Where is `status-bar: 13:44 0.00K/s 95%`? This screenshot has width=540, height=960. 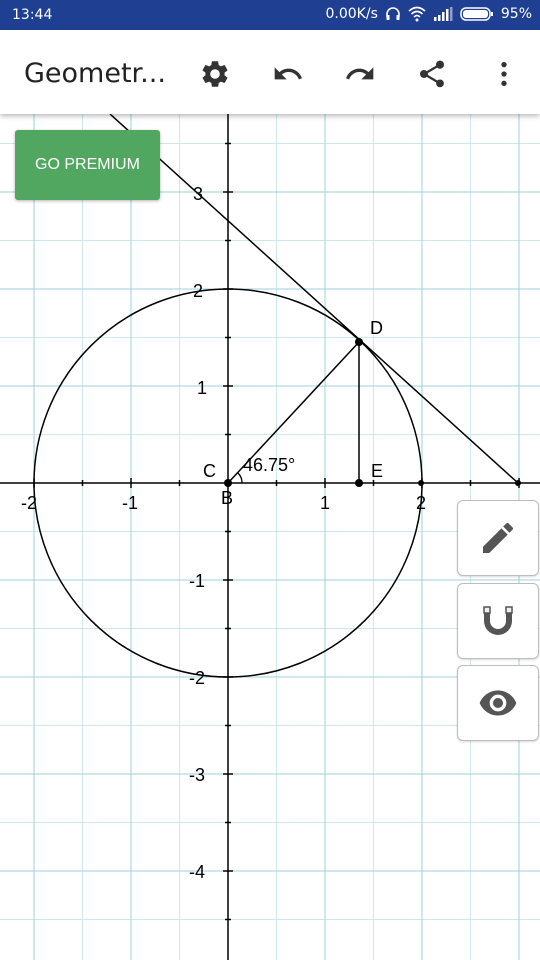
status-bar: 13:44 0.00K/s 95% is located at coordinates (270, 15).